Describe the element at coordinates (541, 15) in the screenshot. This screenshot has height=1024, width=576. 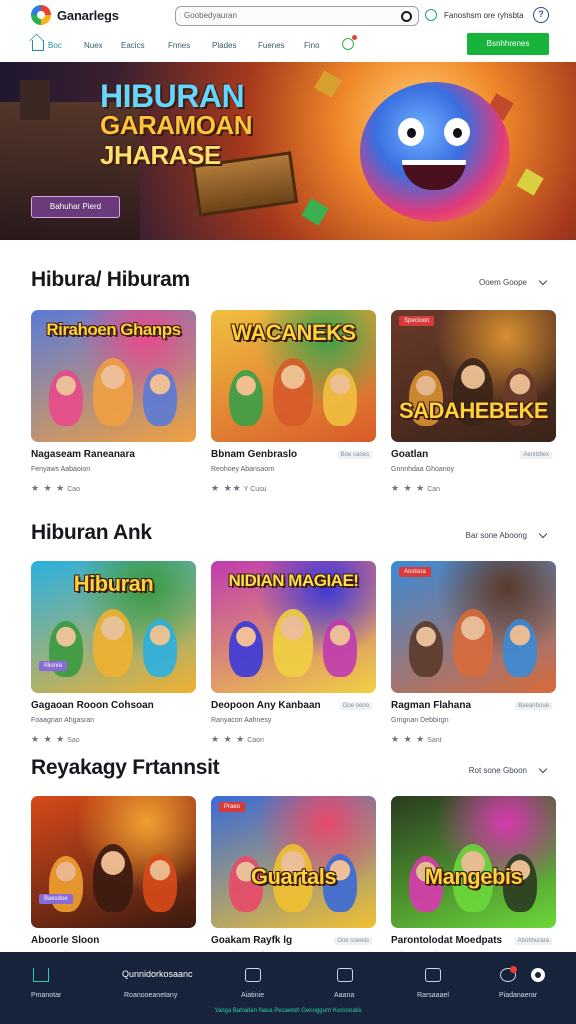
I see `help-button: ?` at that location.